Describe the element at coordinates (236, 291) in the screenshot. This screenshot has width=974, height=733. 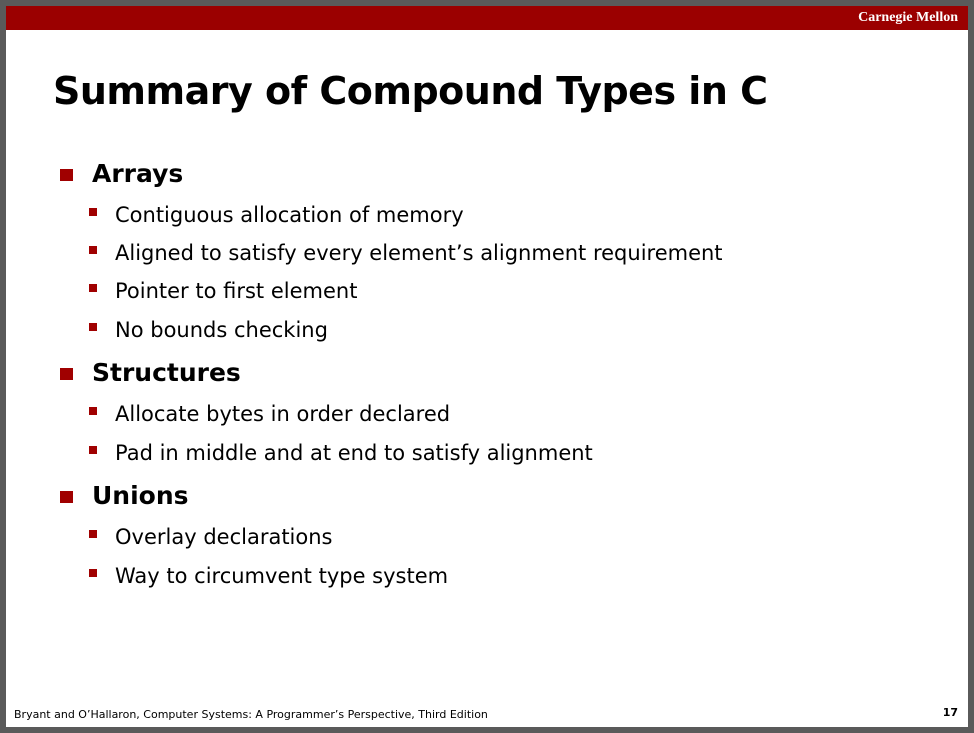
I see `list-item: Pointer to first element` at that location.